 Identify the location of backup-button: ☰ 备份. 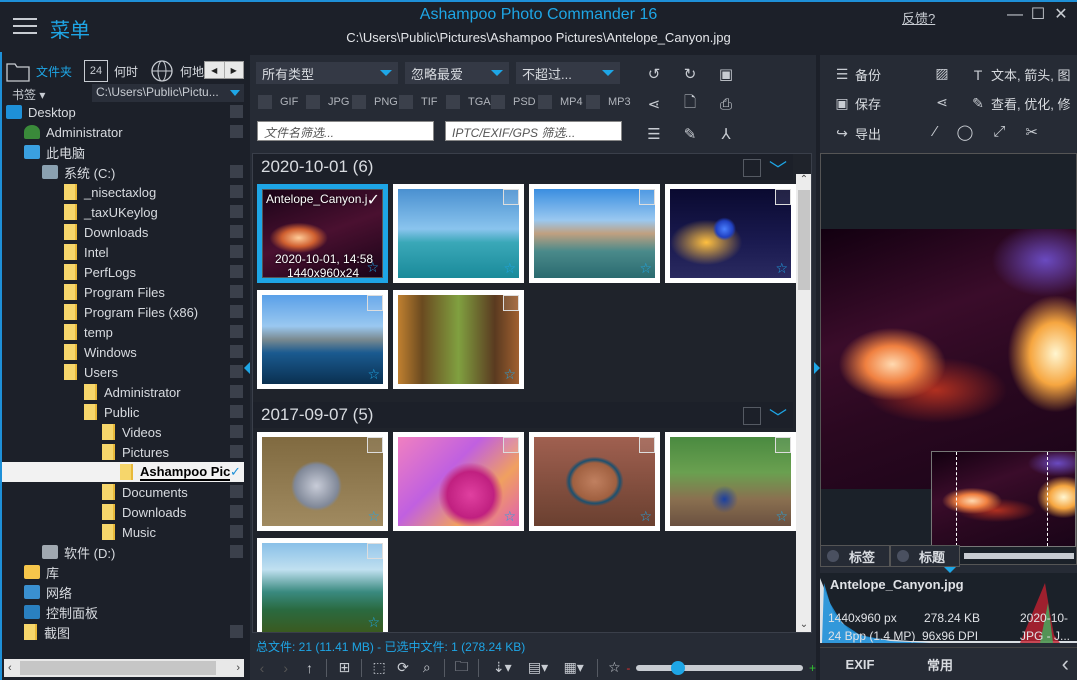
(857, 74).